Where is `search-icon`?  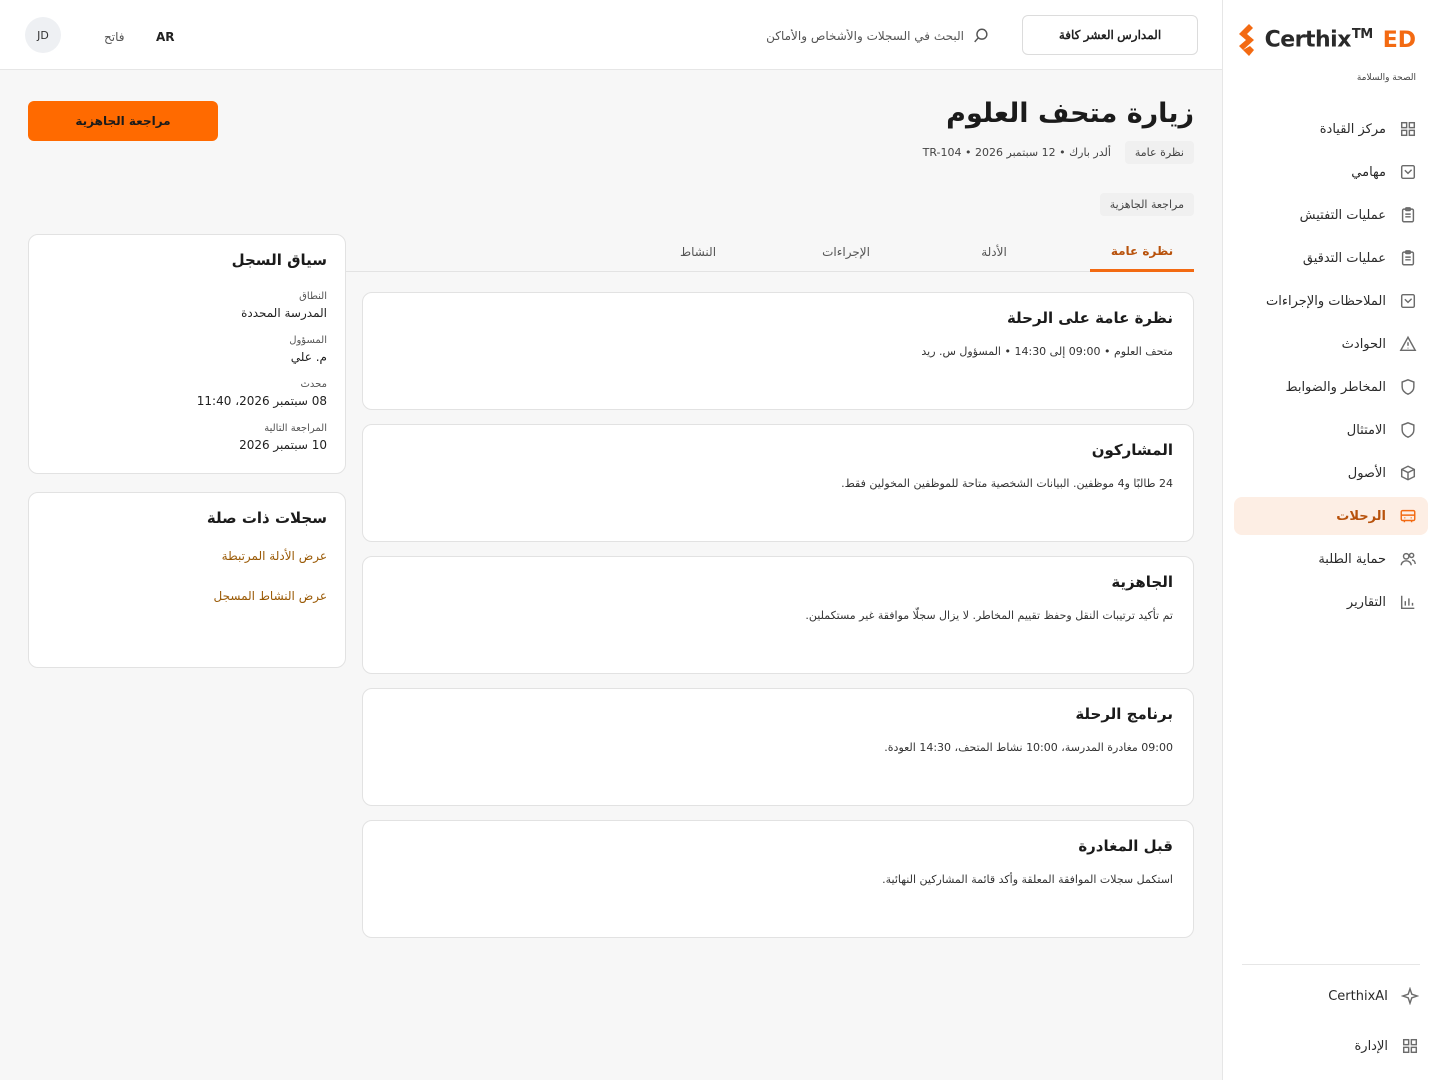 search-icon is located at coordinates (981, 35).